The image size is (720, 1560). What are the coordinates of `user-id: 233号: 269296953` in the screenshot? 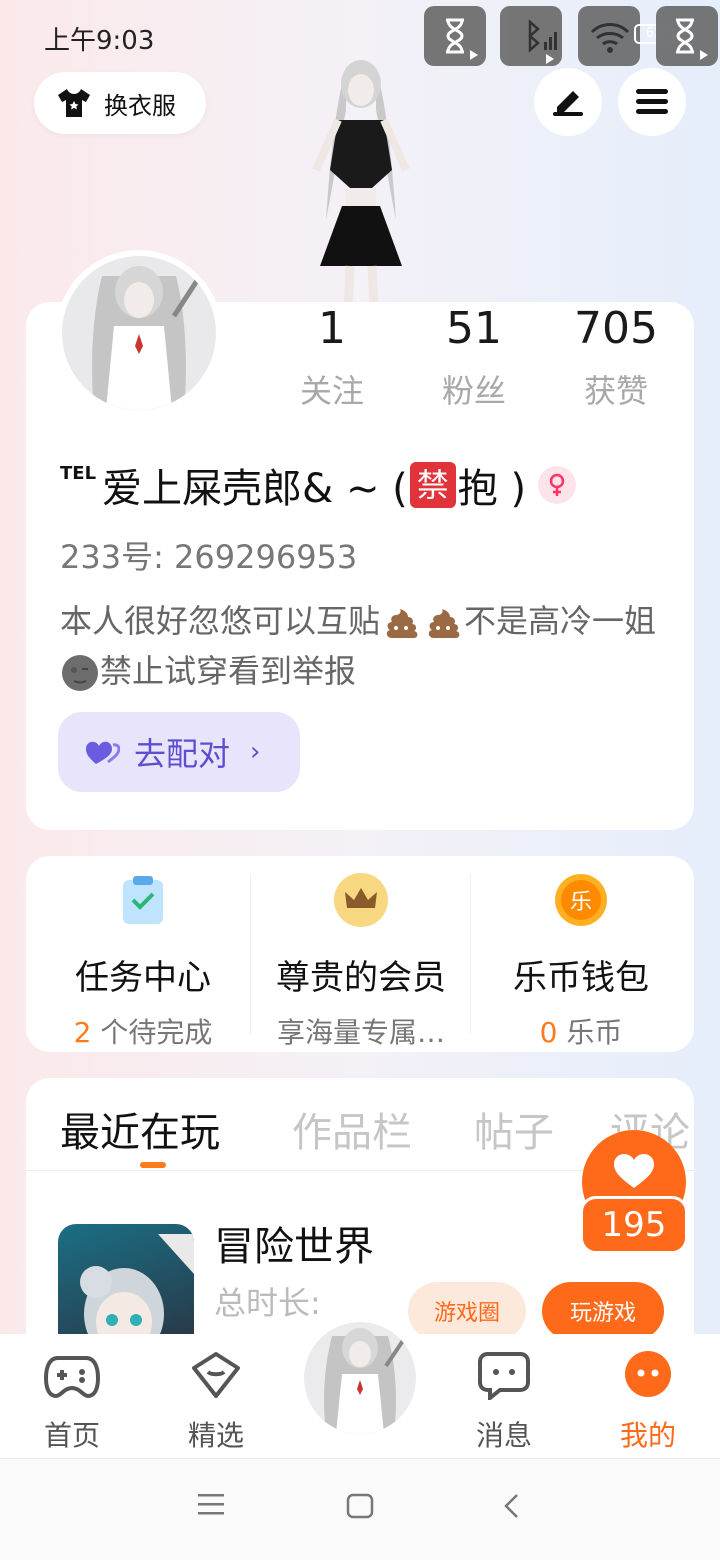 It's located at (209, 557).